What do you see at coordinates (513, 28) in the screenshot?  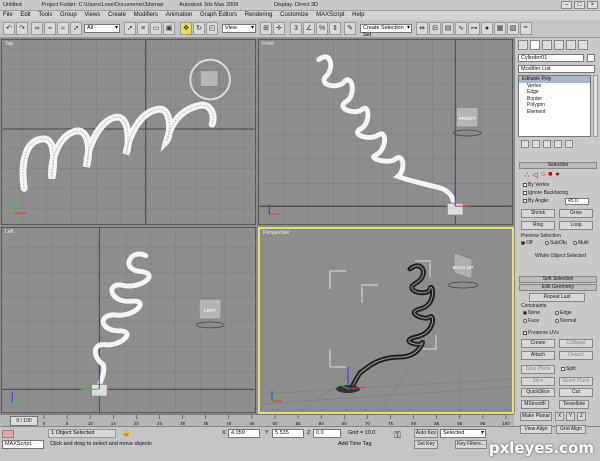 I see `rendered-frame-icon: ▧` at bounding box center [513, 28].